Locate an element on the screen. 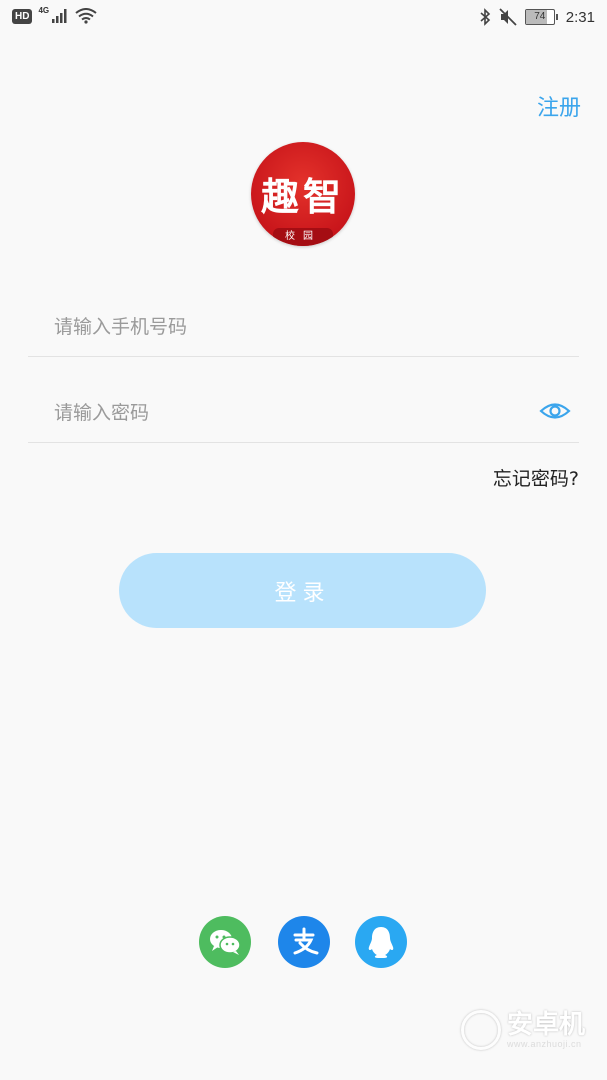 Image resolution: width=607 pixels, height=1080 pixels. watermark-sub: www.anzhuoji.cn is located at coordinates (544, 1044).